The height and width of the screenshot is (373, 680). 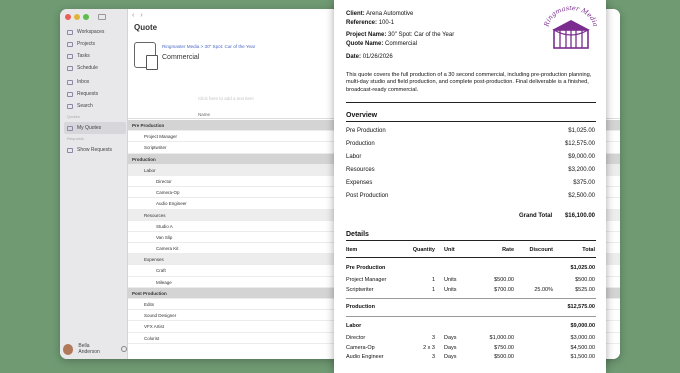 What do you see at coordinates (585, 280) in the screenshot?
I see `detail-total: $500.00` at bounding box center [585, 280].